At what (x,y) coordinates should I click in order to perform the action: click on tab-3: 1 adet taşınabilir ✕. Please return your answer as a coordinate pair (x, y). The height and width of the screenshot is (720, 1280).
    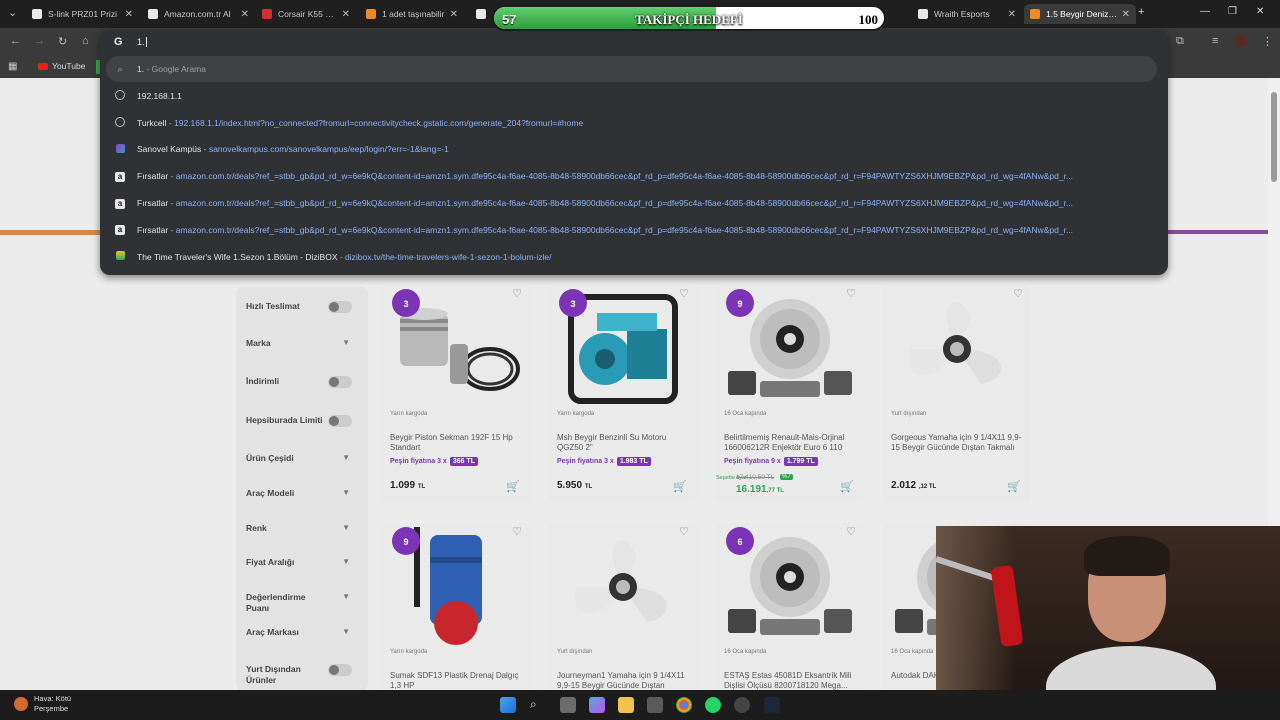
    Looking at the image, I should click on (412, 14).